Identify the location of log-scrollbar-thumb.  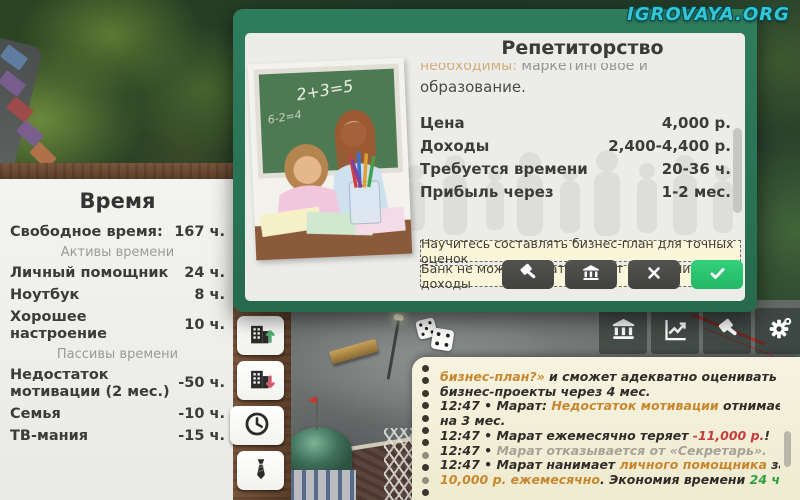
(787, 449).